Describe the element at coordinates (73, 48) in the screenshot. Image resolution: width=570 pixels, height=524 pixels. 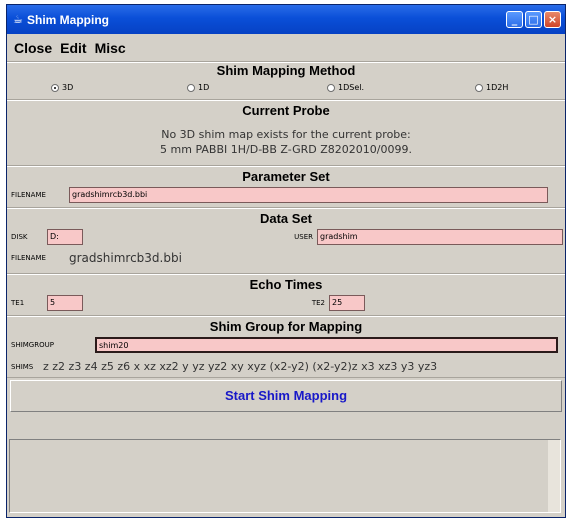
I see `menu-edit: Edit` at that location.